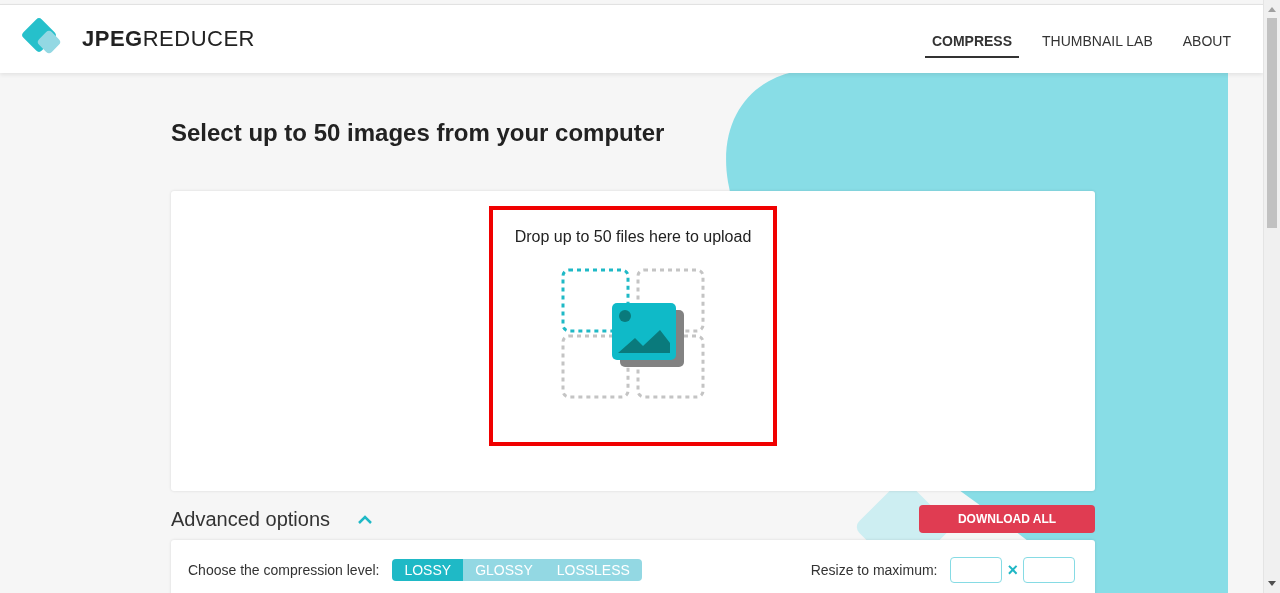 The image size is (1280, 593). Describe the element at coordinates (1097, 42) in the screenshot. I see `nav-link: THUMBNAIL LAB` at that location.